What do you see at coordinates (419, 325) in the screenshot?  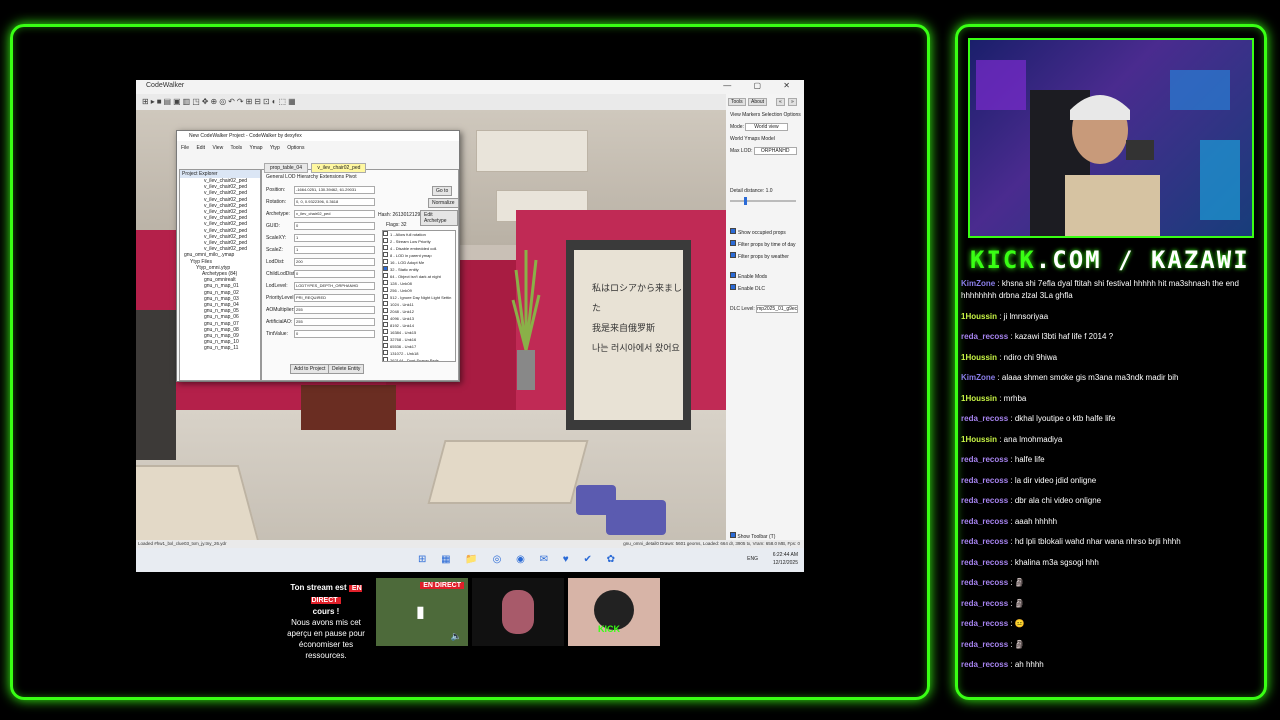 I see `flag-option: 8192 - Unk14` at bounding box center [419, 325].